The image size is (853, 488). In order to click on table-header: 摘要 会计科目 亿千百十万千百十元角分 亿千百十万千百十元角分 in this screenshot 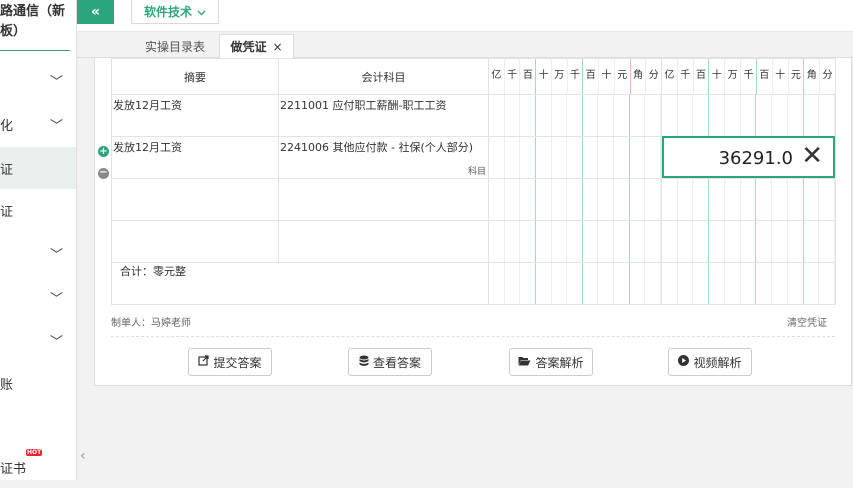, I will do `click(473, 76)`.